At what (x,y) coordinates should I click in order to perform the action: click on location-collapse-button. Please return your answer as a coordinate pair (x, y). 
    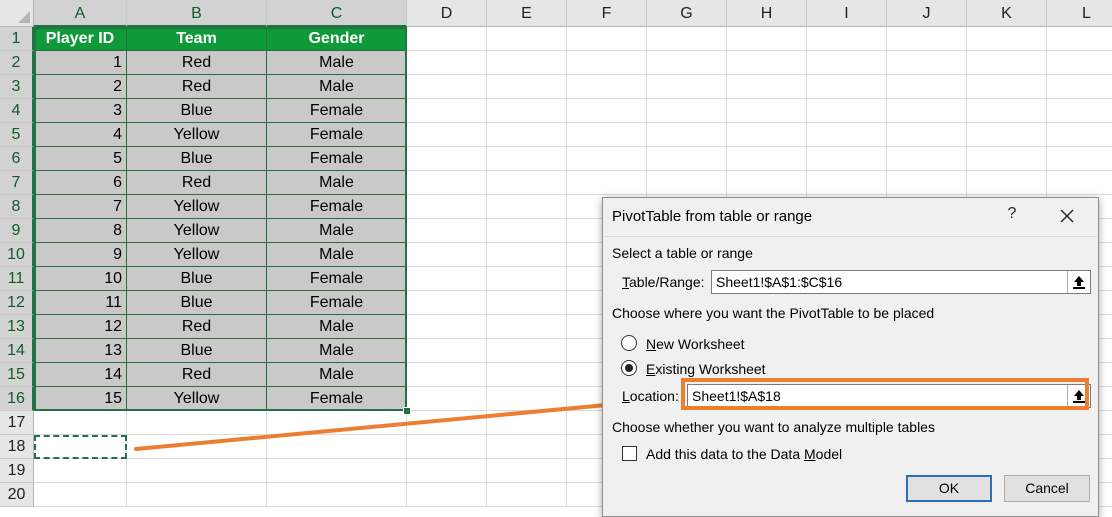
    Looking at the image, I should click on (1078, 396).